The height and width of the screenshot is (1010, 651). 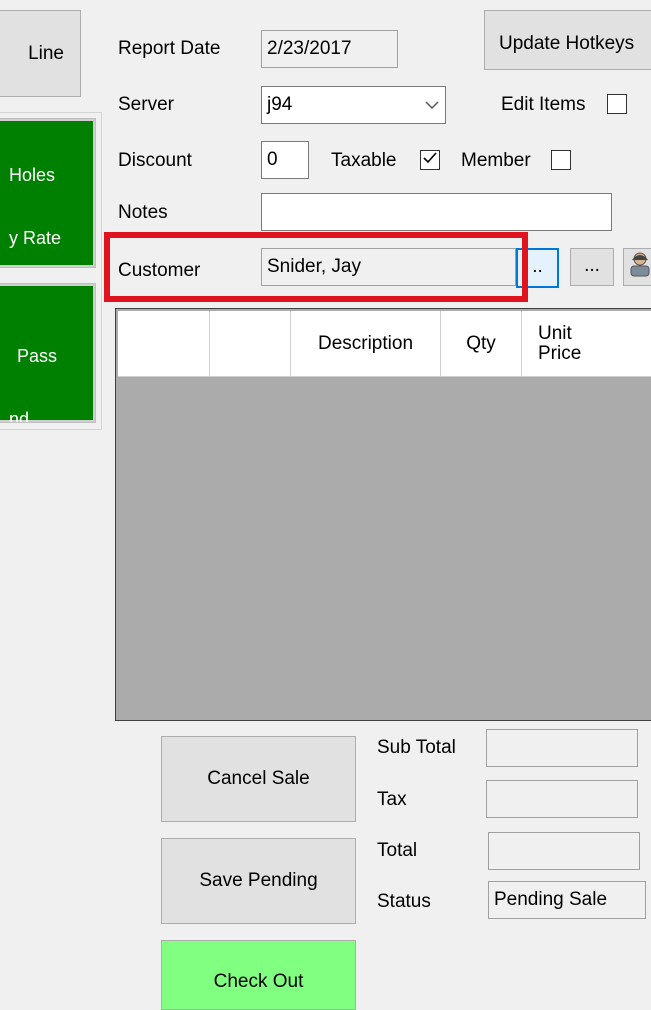 I want to click on save-pending-label: Save Pending, so click(x=258, y=880).